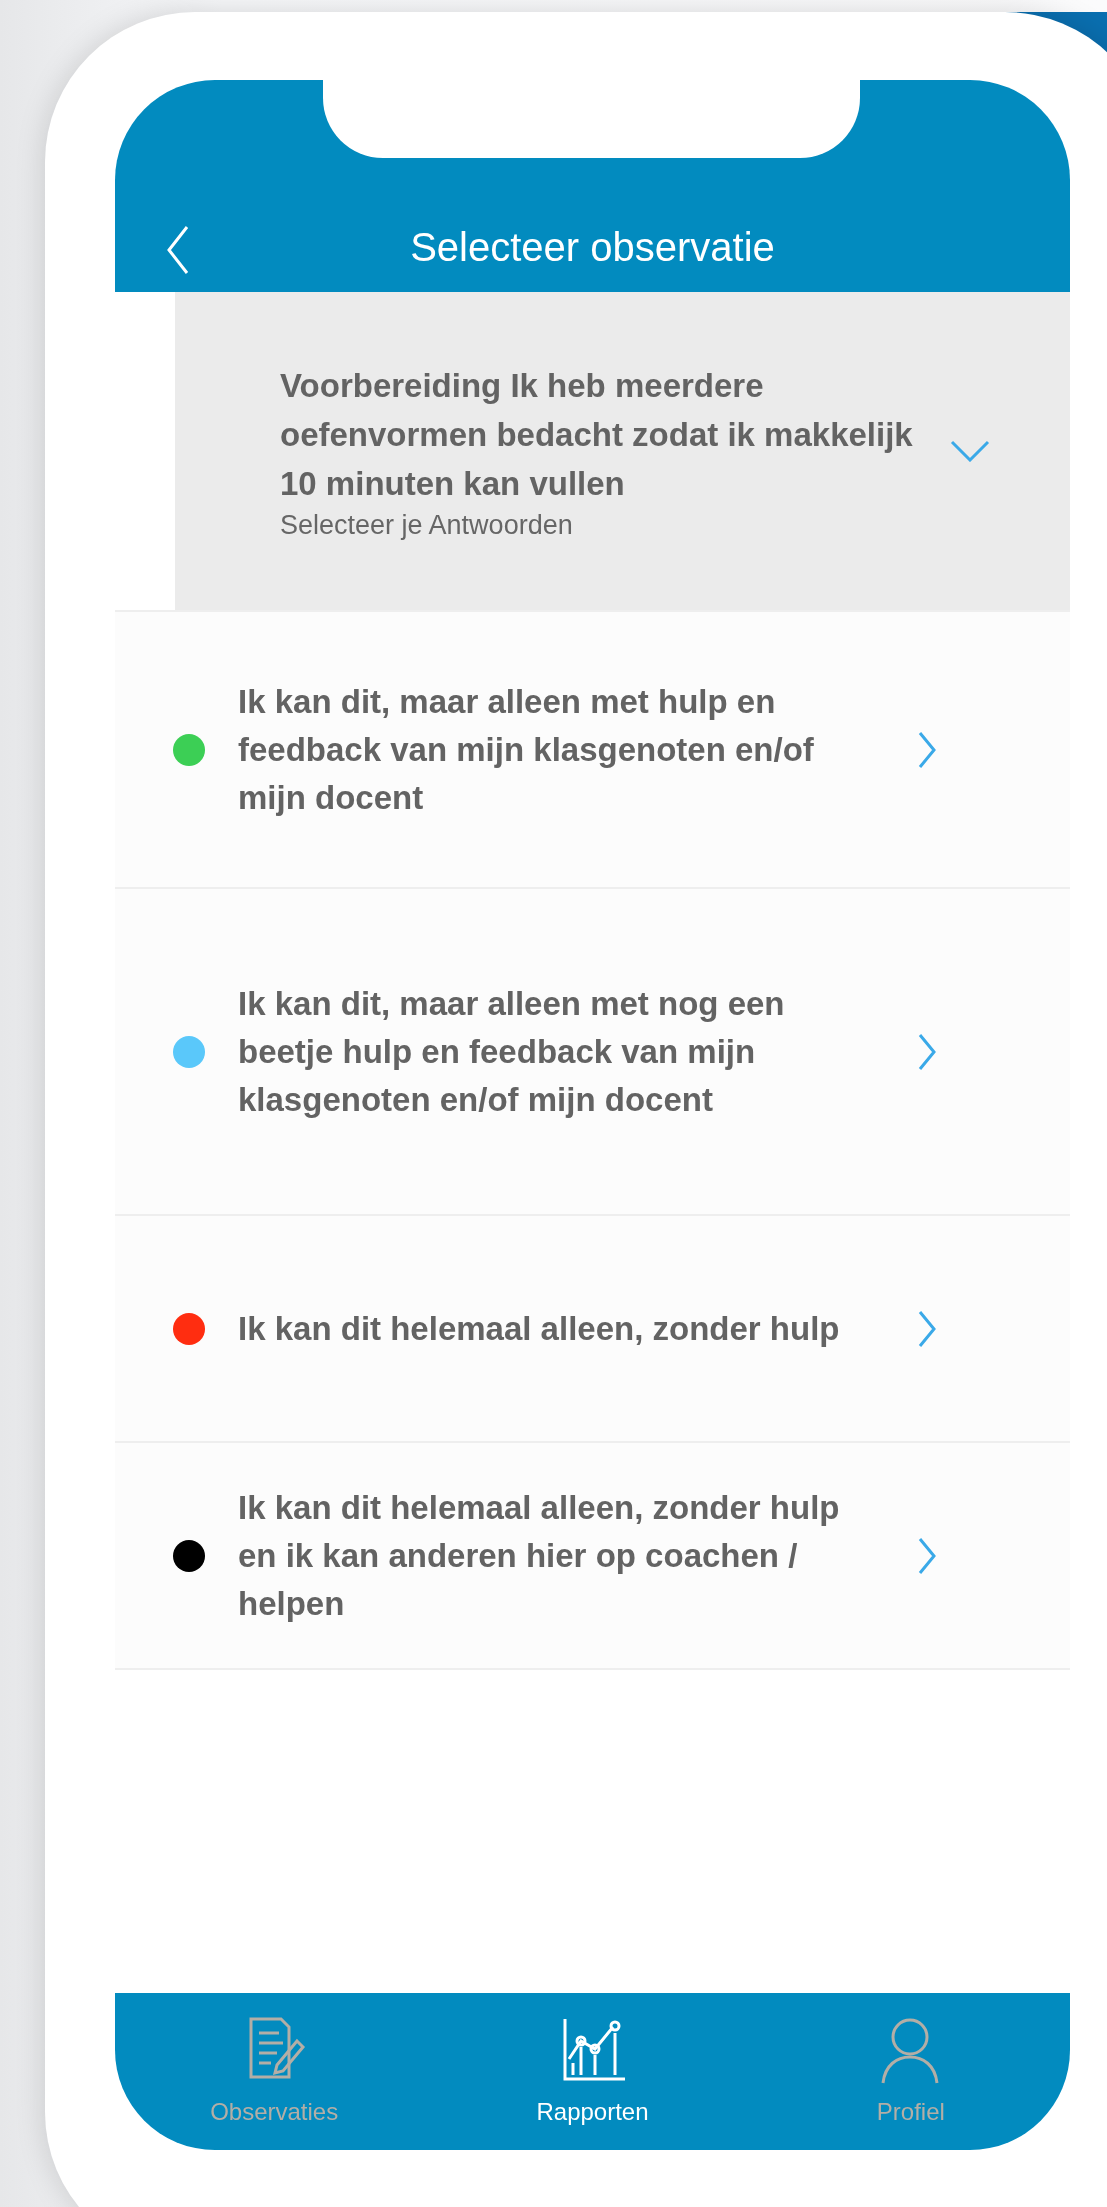  I want to click on answer-text: Ik kan dit helemaal alleen, zonder hulp en ik kan anderen hier op coachen / helpen, so click(539, 1555).